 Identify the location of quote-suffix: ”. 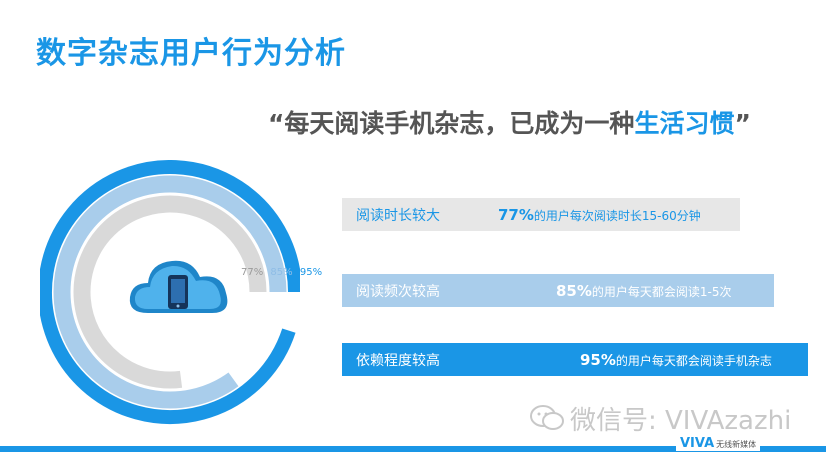
(742, 123).